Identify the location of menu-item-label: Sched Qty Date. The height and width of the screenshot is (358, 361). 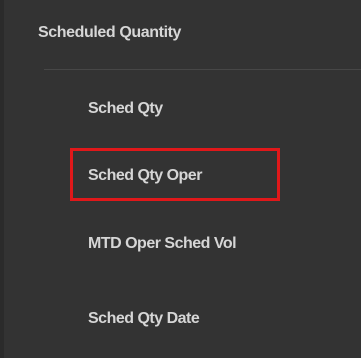
(144, 318).